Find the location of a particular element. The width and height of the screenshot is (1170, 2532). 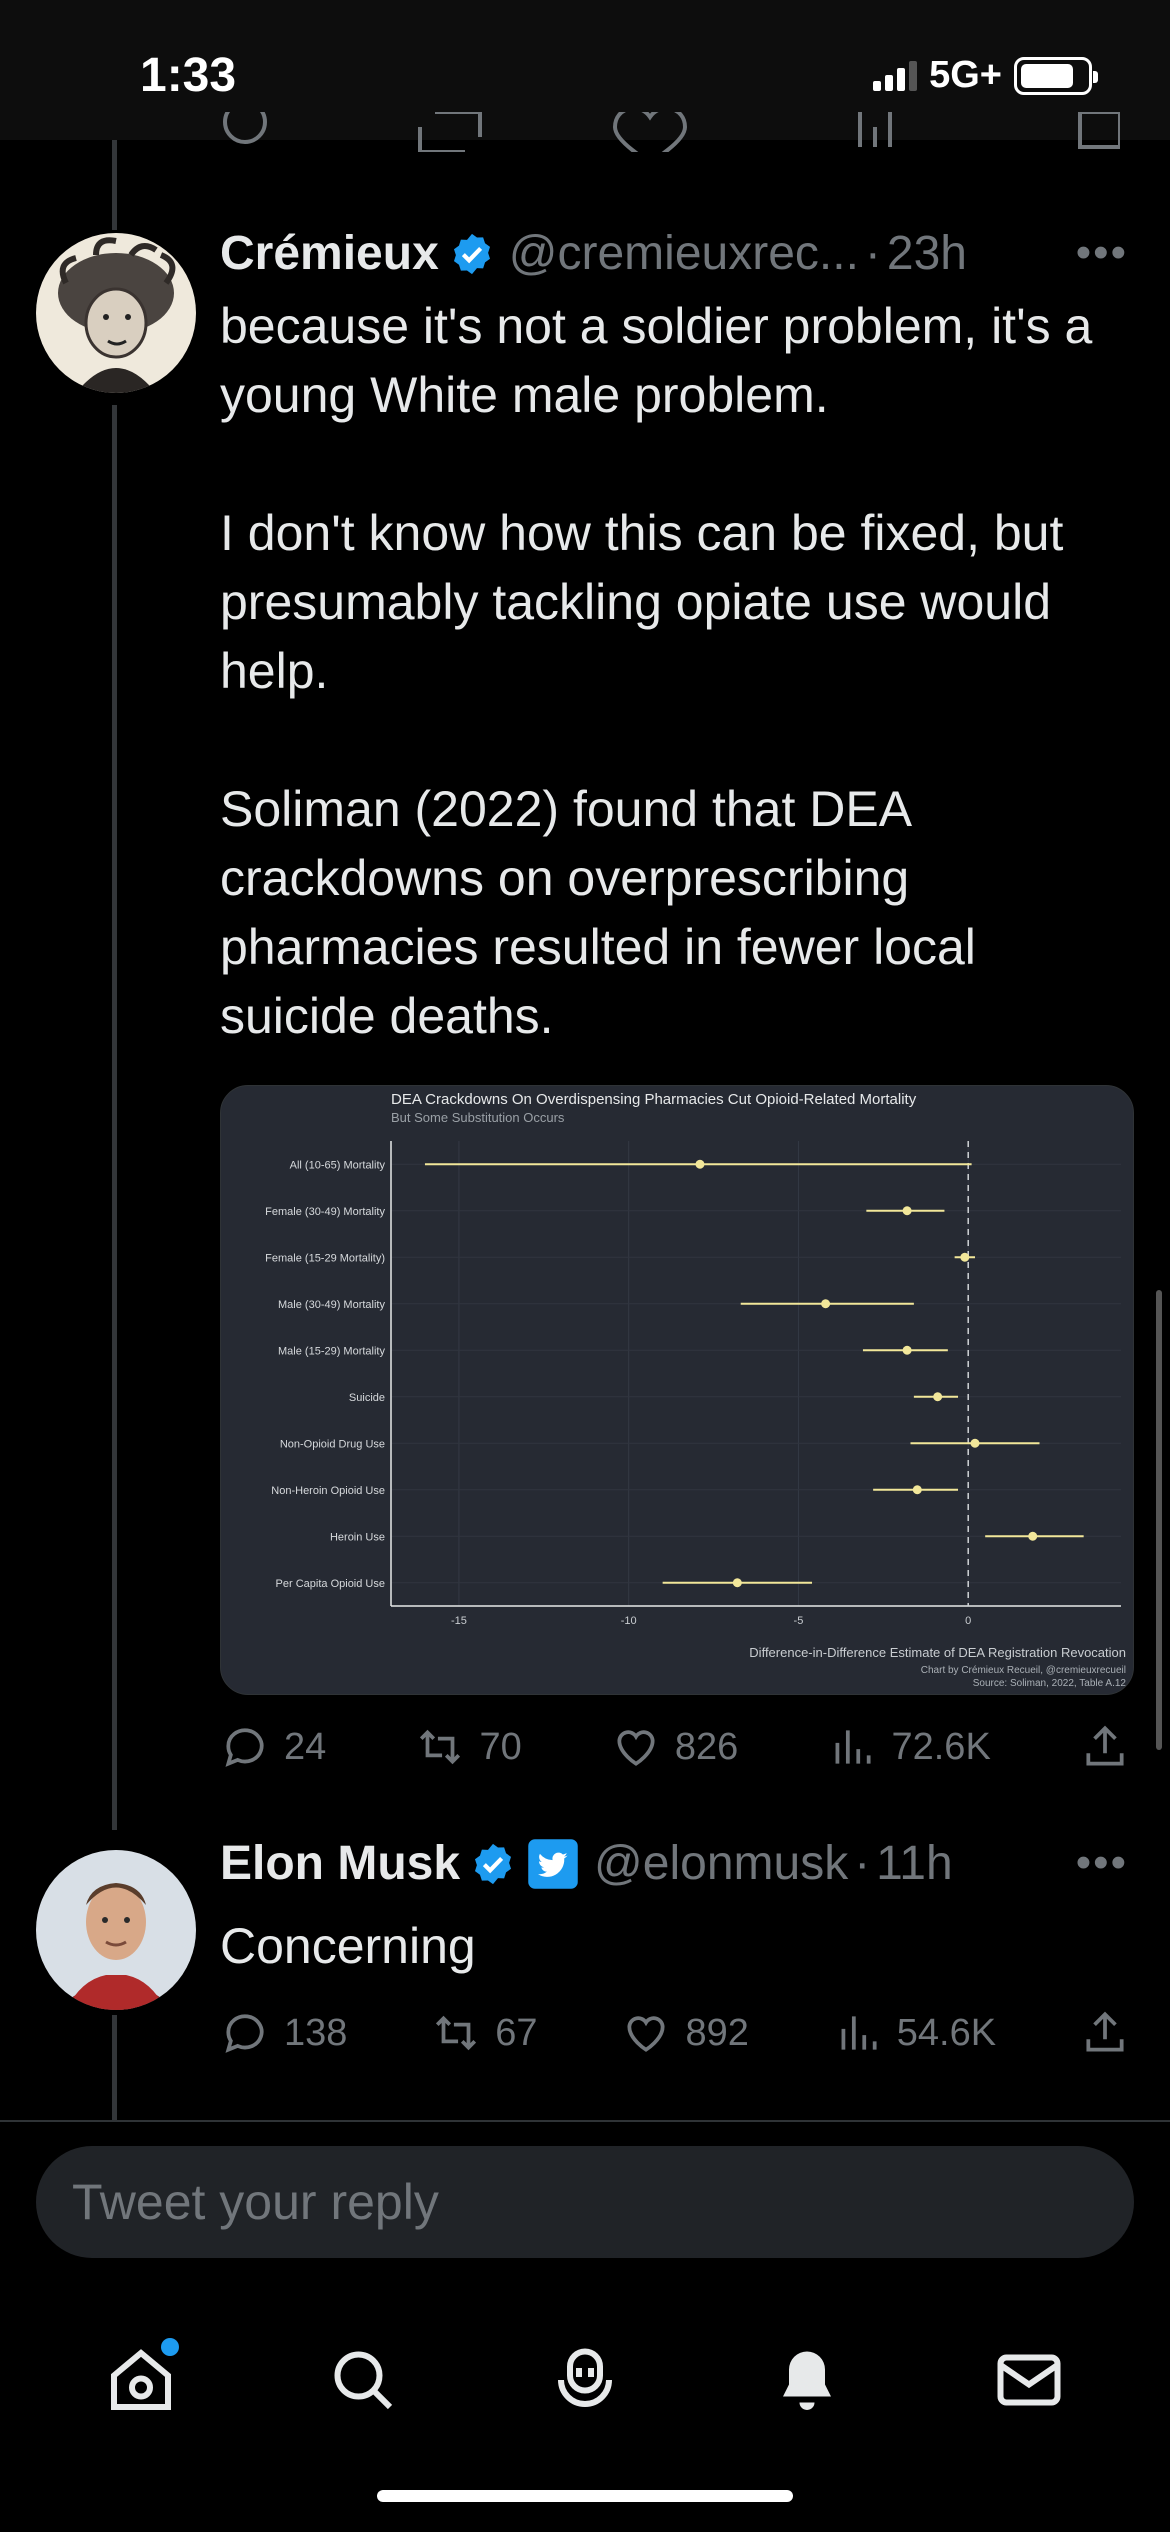

tweet-time: 11h is located at coordinates (914, 1863).